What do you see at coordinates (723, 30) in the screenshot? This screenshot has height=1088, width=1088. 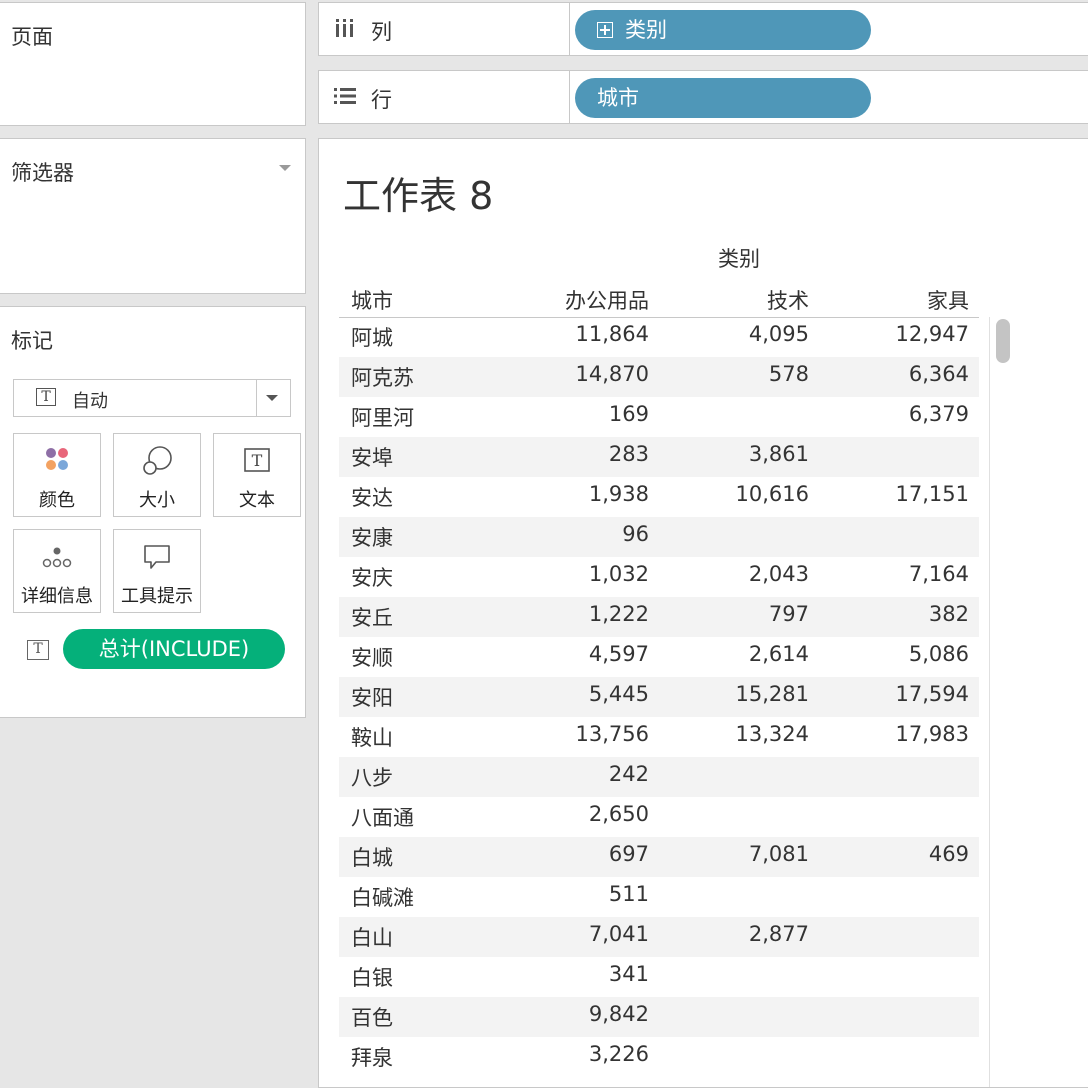 I see `columns-pill: 类别` at bounding box center [723, 30].